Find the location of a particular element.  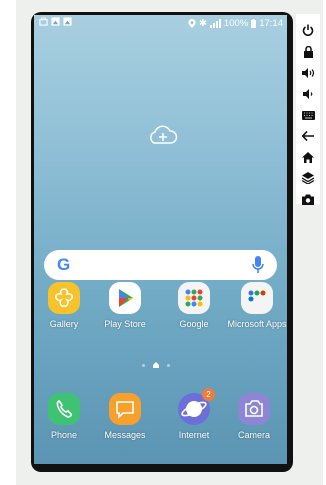

battery-percent: 100% is located at coordinates (236, 23).